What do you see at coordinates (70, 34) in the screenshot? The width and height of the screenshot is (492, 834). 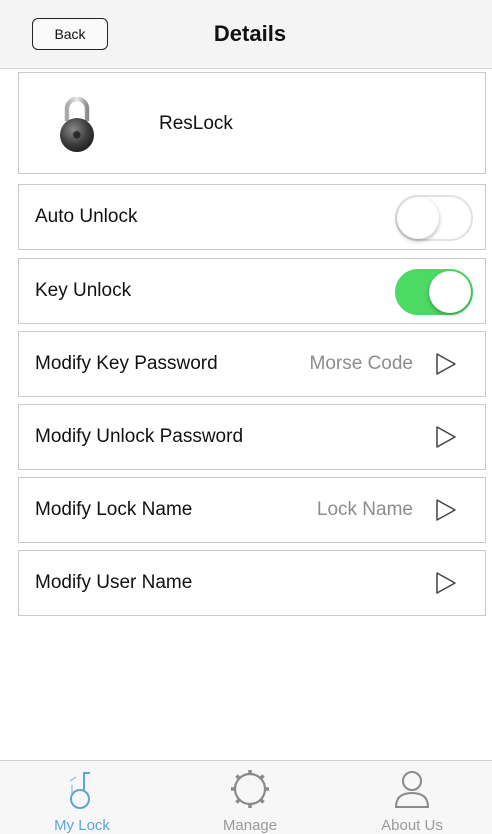 I see `back-button: Back` at bounding box center [70, 34].